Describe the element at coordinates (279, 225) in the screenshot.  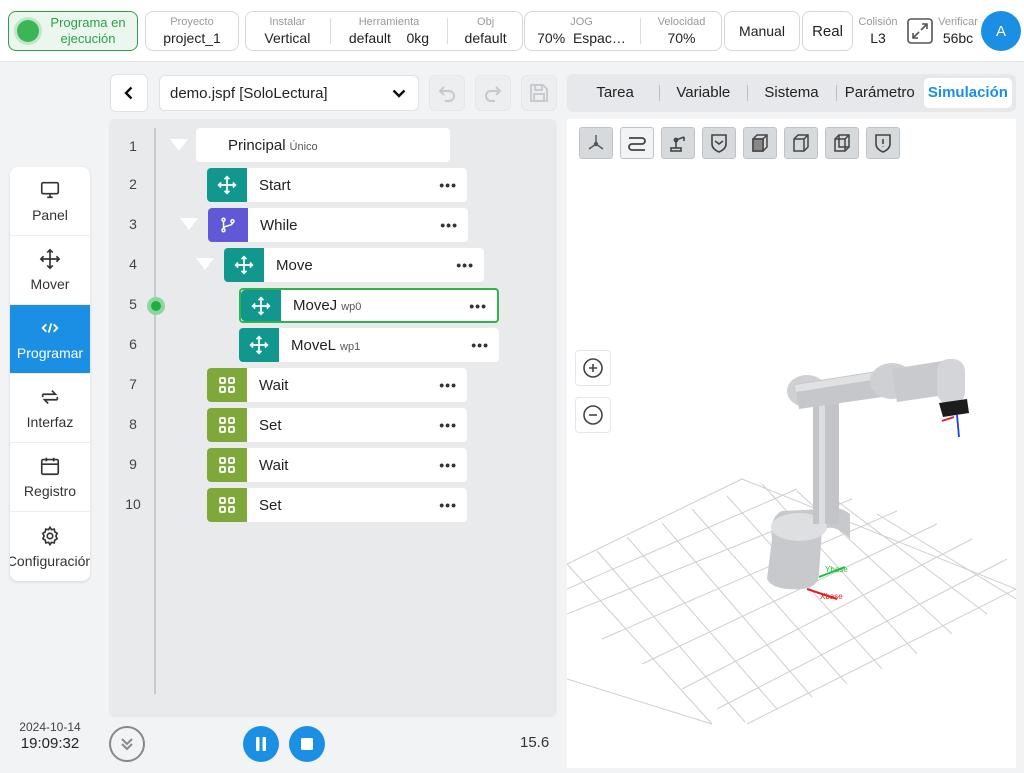
I see `node-label: While` at that location.